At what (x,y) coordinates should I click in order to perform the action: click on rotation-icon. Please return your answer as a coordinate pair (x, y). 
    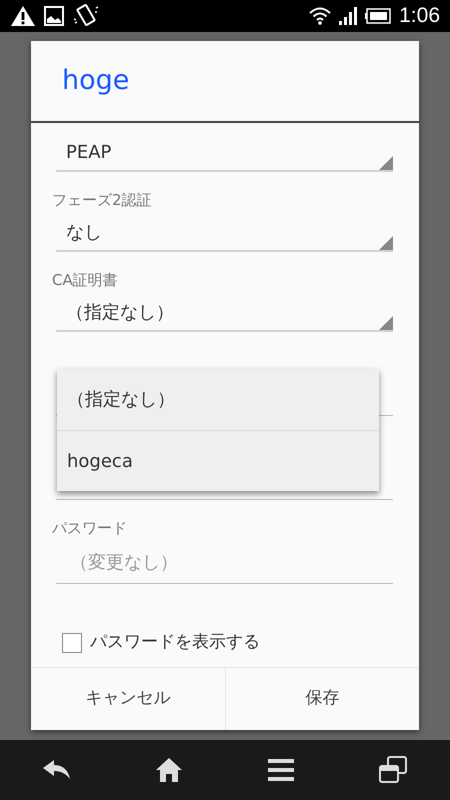
    Looking at the image, I should click on (86, 16).